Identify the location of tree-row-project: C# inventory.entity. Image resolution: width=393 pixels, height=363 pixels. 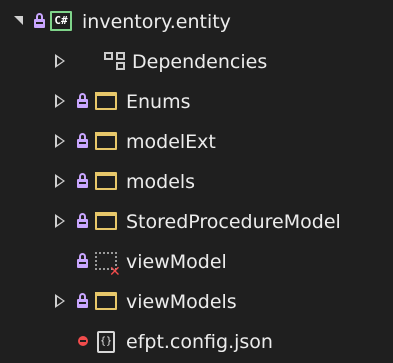
(196, 23).